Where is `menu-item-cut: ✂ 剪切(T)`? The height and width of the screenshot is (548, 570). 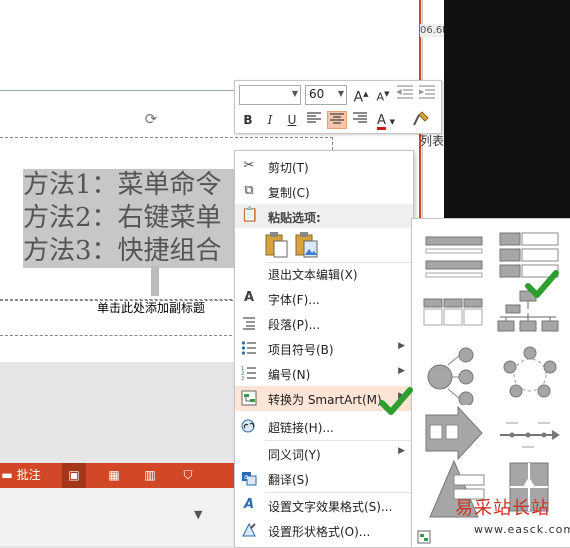 menu-item-cut: ✂ 剪切(T) is located at coordinates (324, 166).